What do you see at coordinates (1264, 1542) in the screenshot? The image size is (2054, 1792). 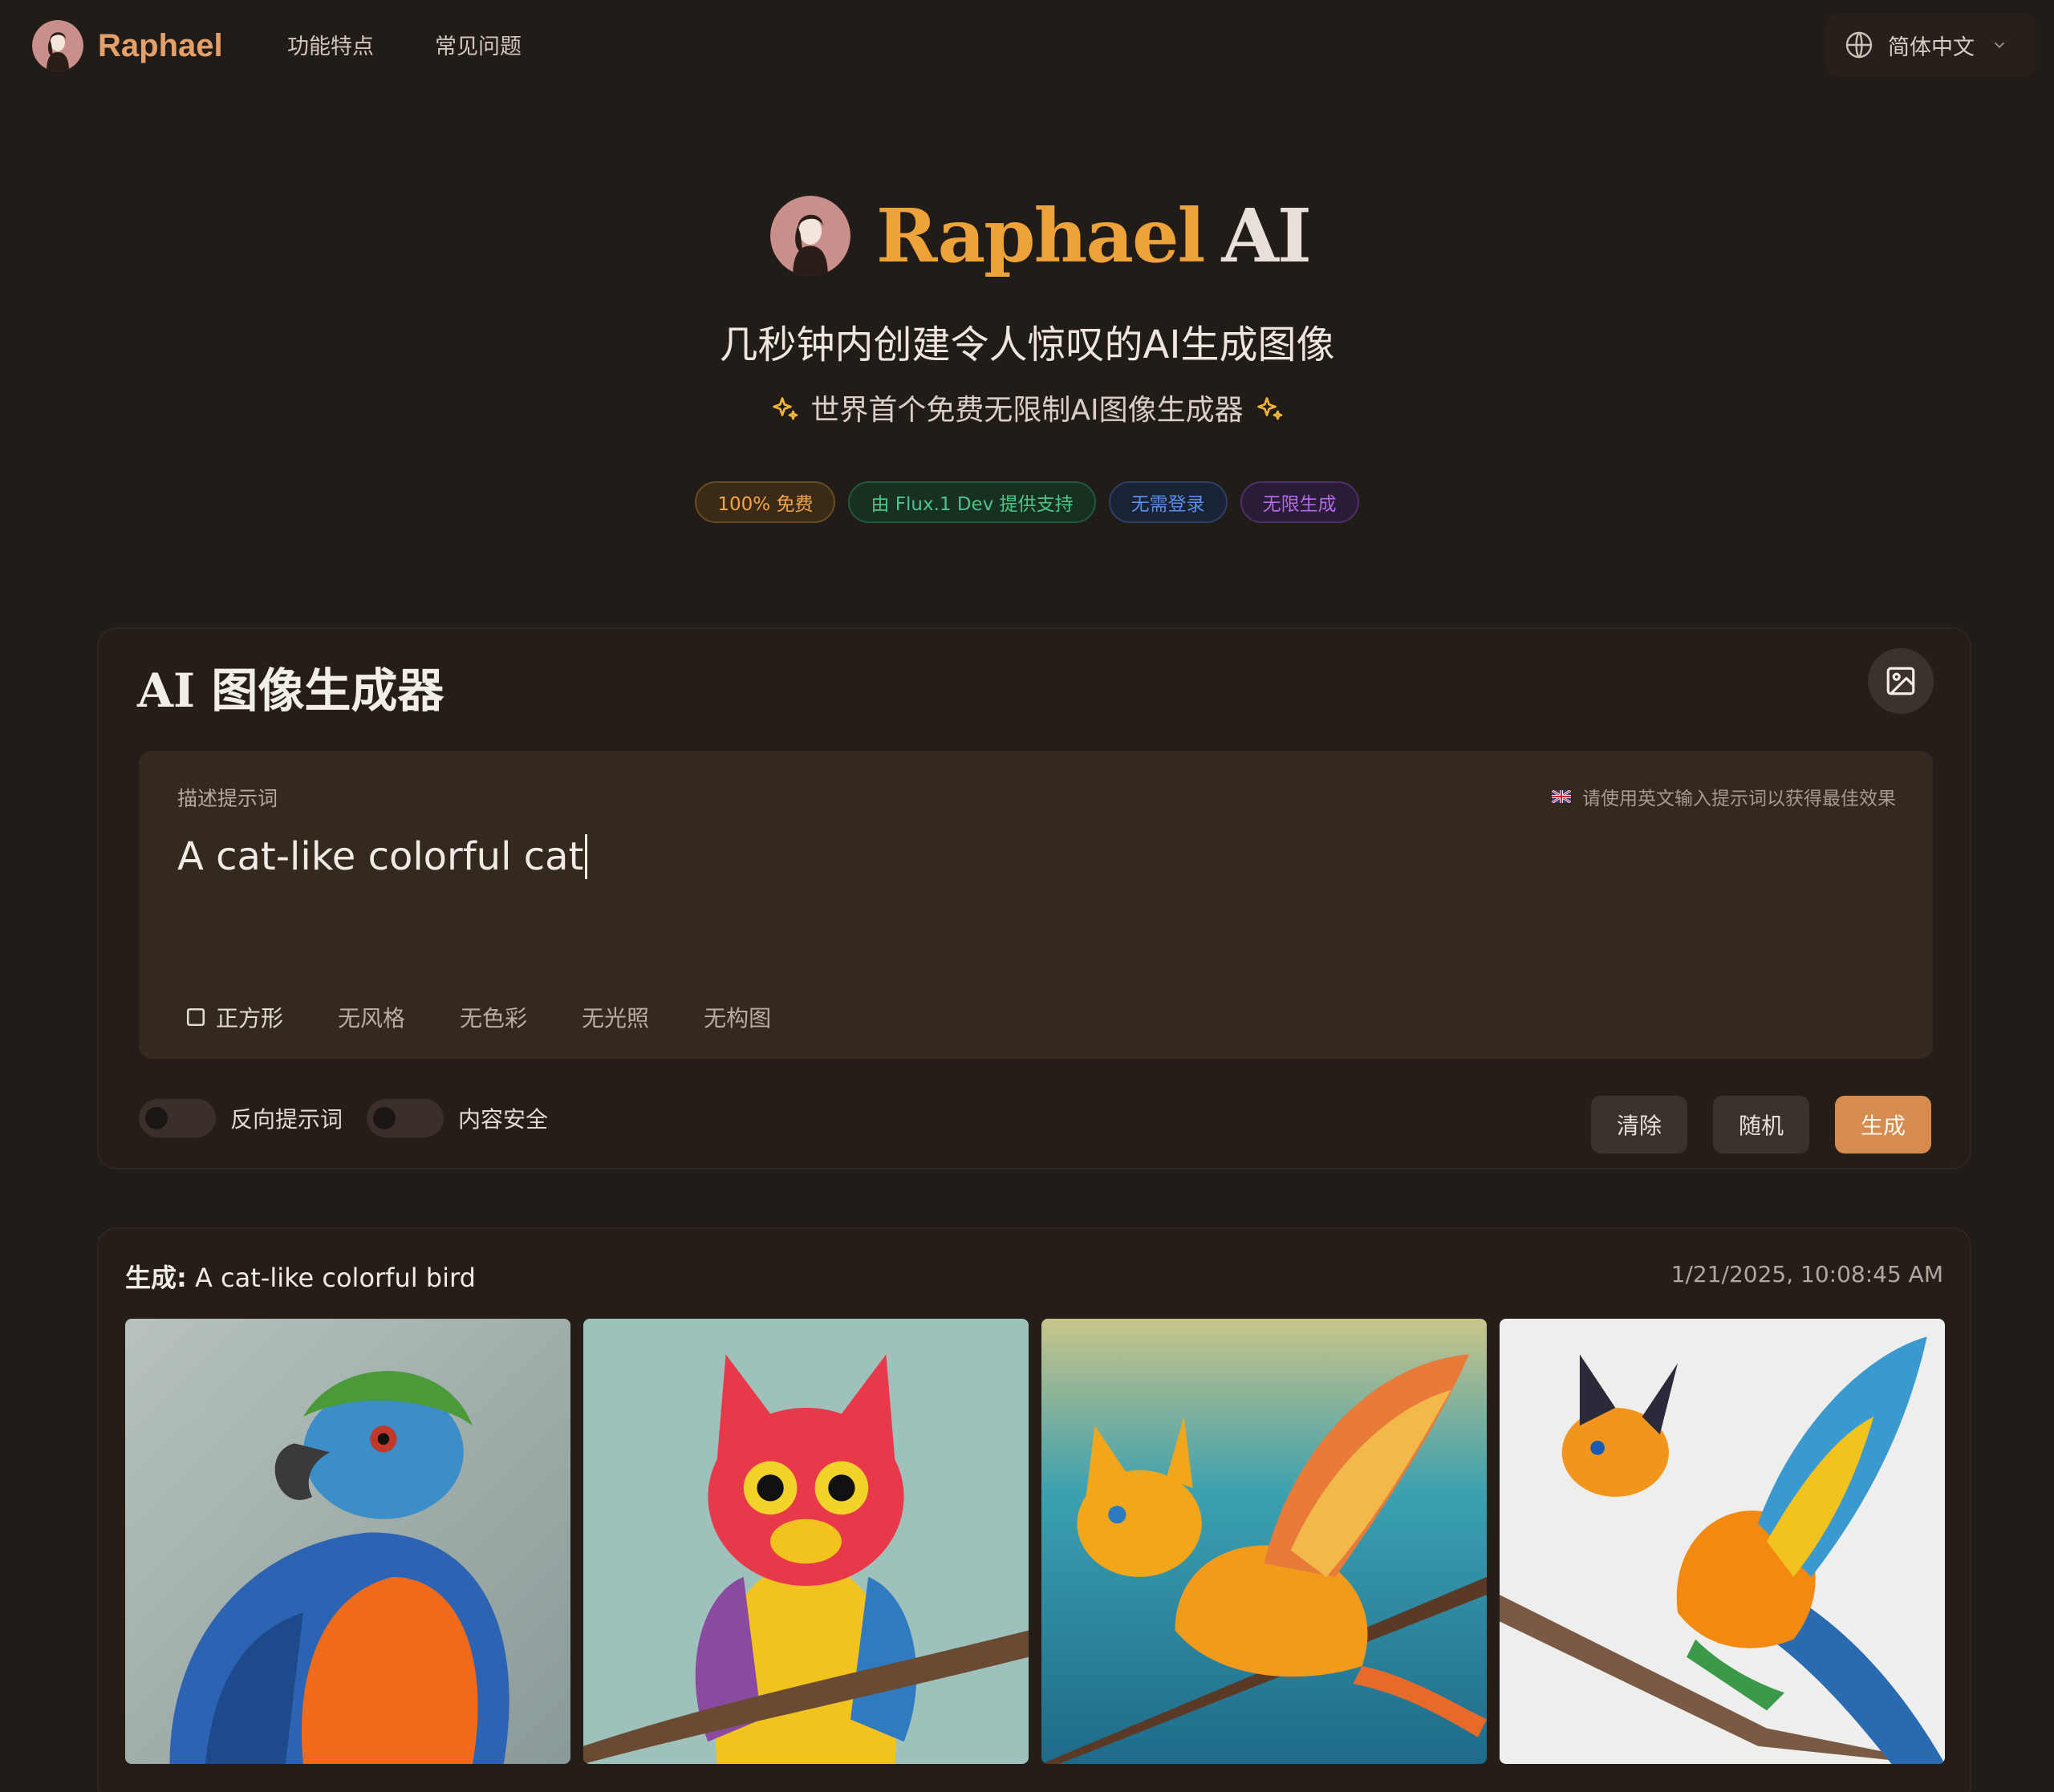 I see `generated-image-winged-cat` at bounding box center [1264, 1542].